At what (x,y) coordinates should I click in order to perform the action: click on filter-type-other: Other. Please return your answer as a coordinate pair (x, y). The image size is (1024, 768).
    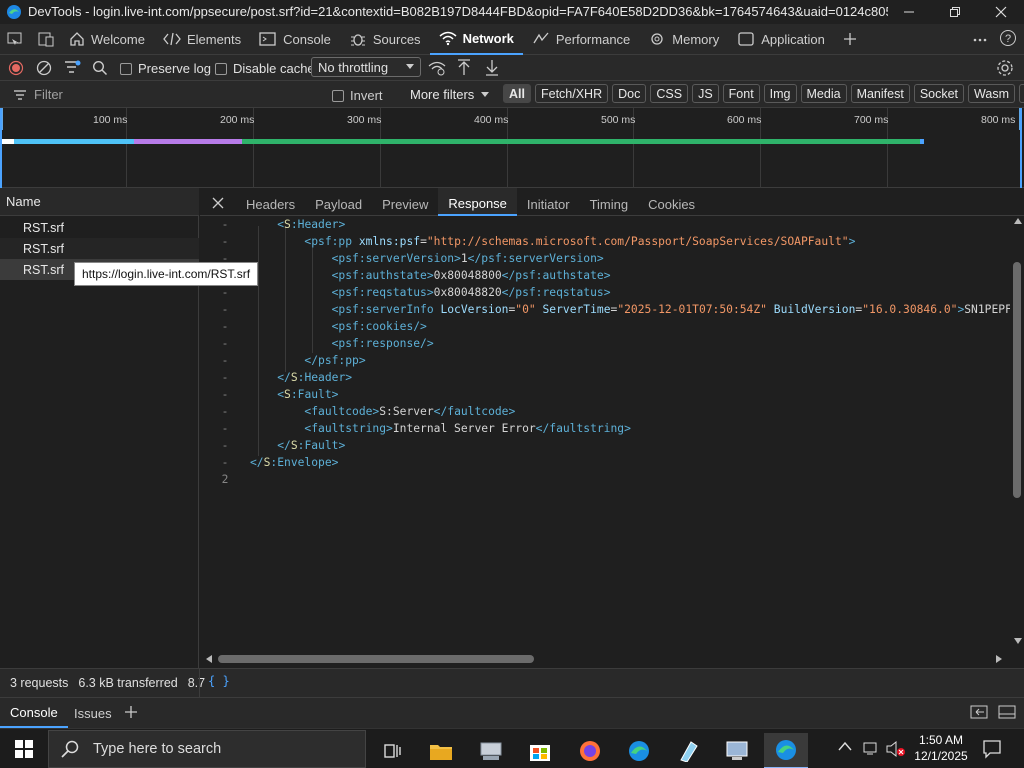
    Looking at the image, I should click on (1021, 93).